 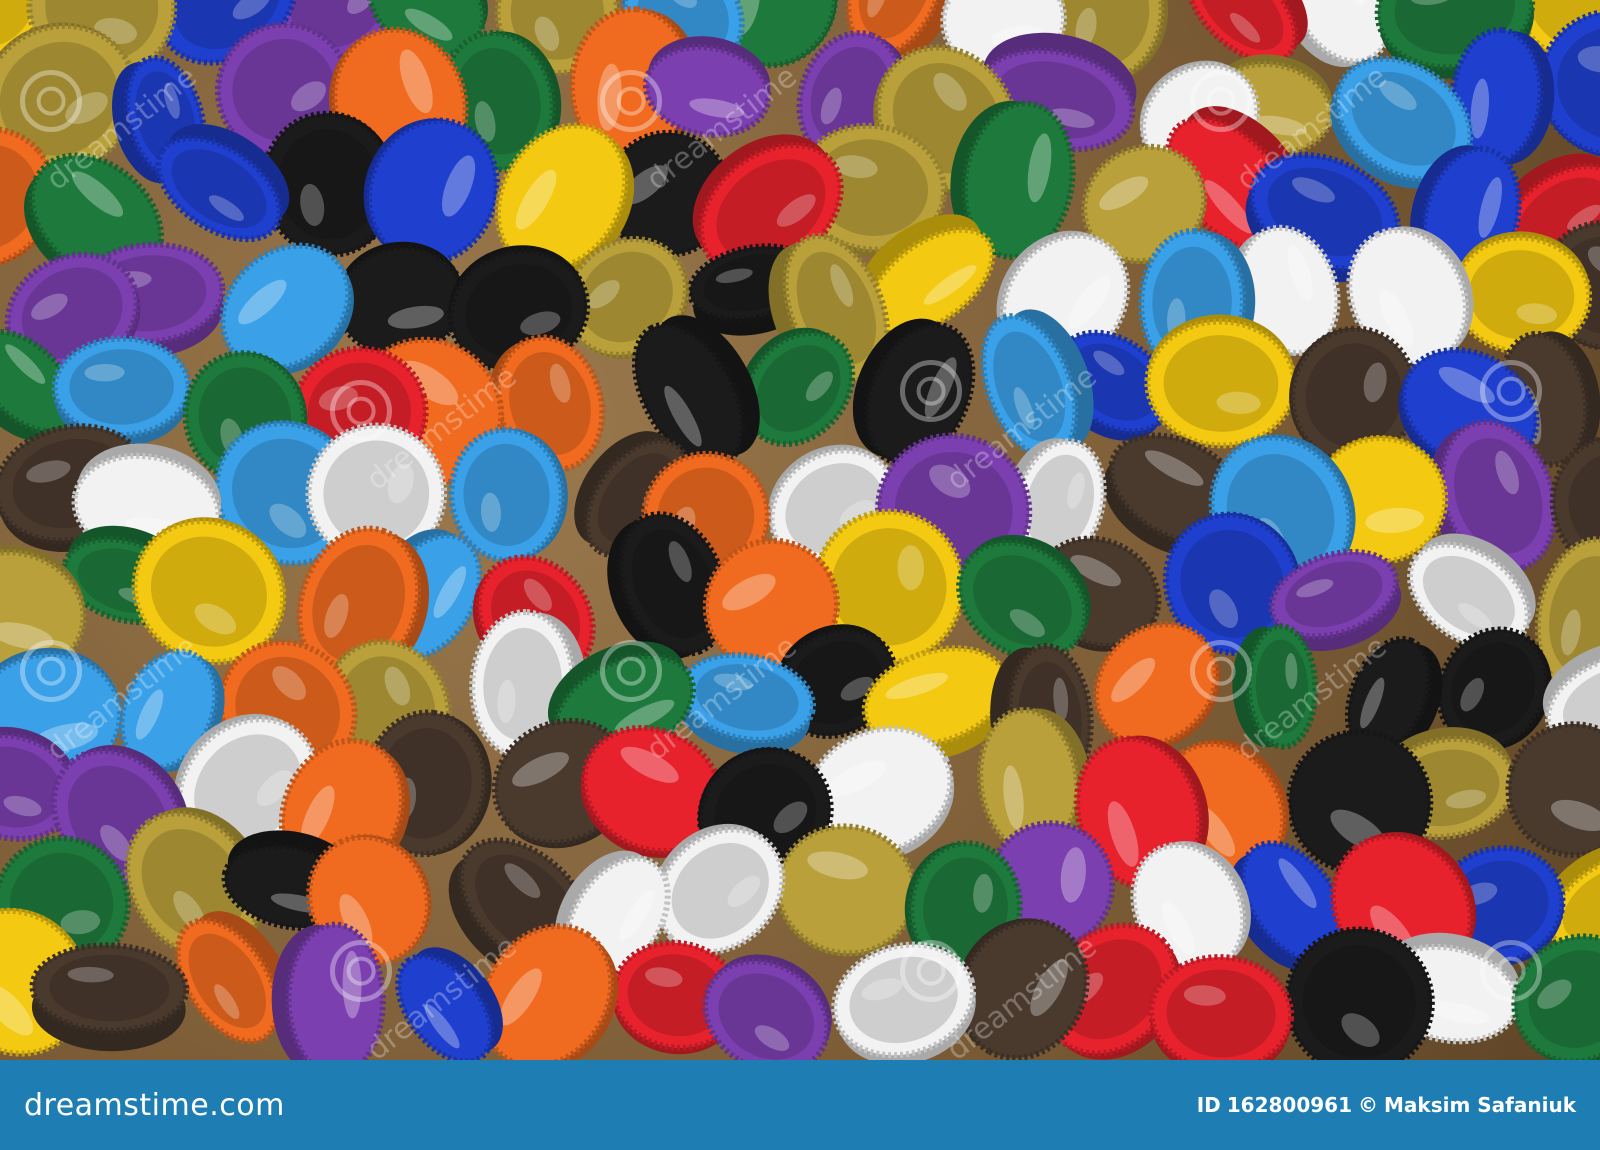 What do you see at coordinates (1208, 1105) in the screenshot?
I see `id-label: ID` at bounding box center [1208, 1105].